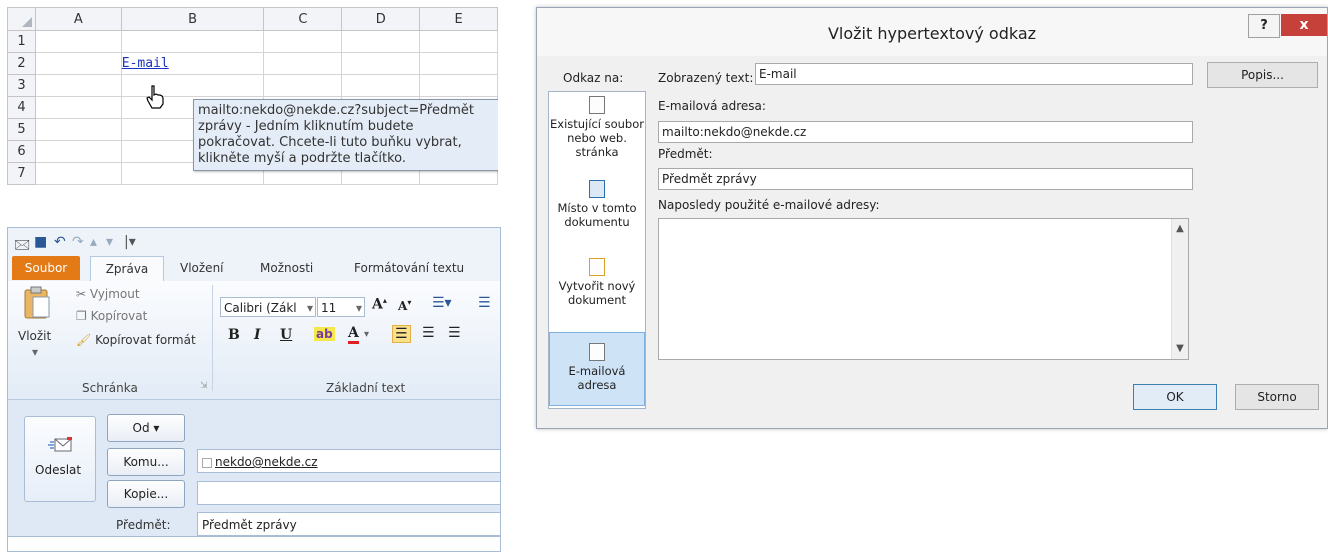 This screenshot has width=1328, height=554. What do you see at coordinates (21, 151) in the screenshot?
I see `row-header-6: 6` at bounding box center [21, 151].